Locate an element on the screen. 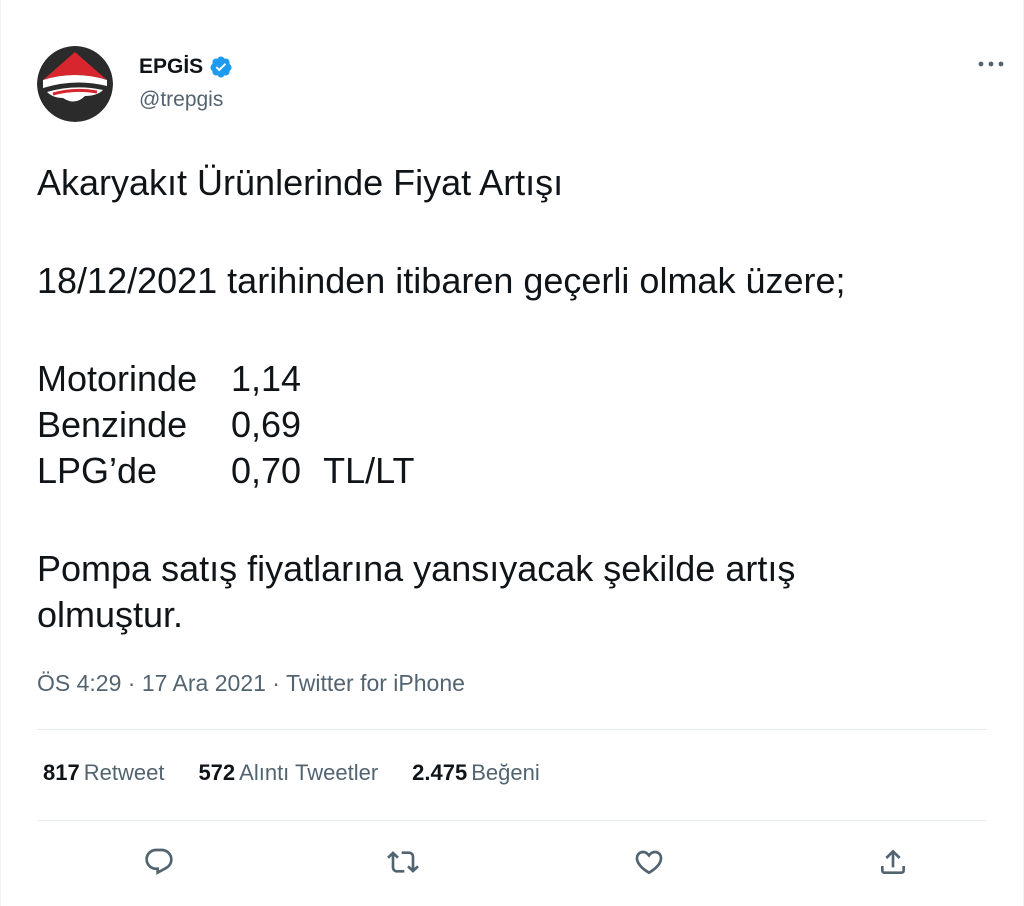  tweet-time: ÖS 4:29 is located at coordinates (79, 683).